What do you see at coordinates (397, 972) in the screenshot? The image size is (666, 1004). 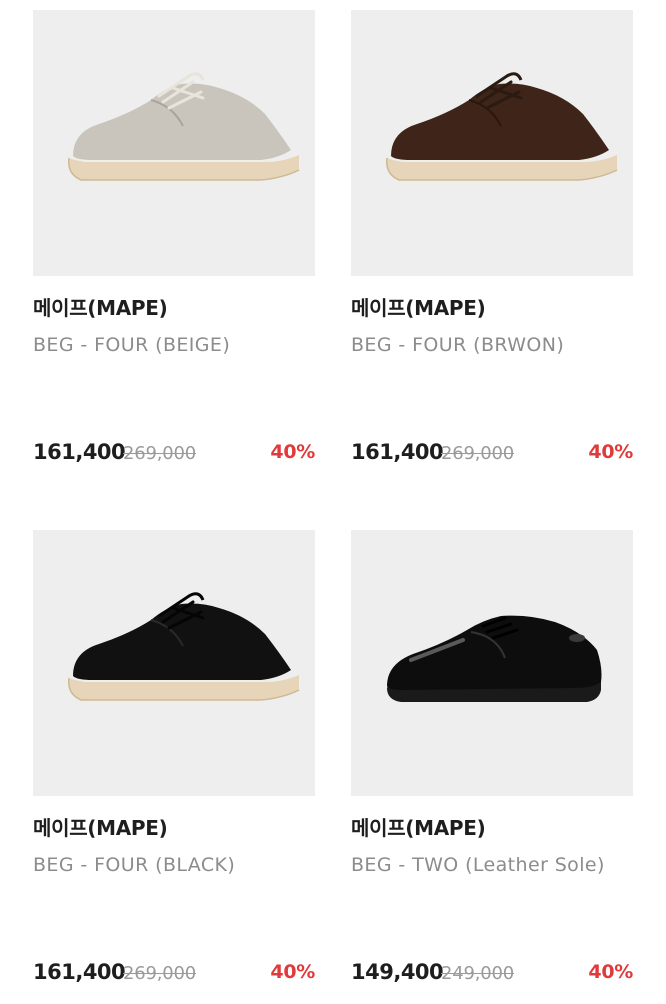 I see `sale-price: 149,400` at bounding box center [397, 972].